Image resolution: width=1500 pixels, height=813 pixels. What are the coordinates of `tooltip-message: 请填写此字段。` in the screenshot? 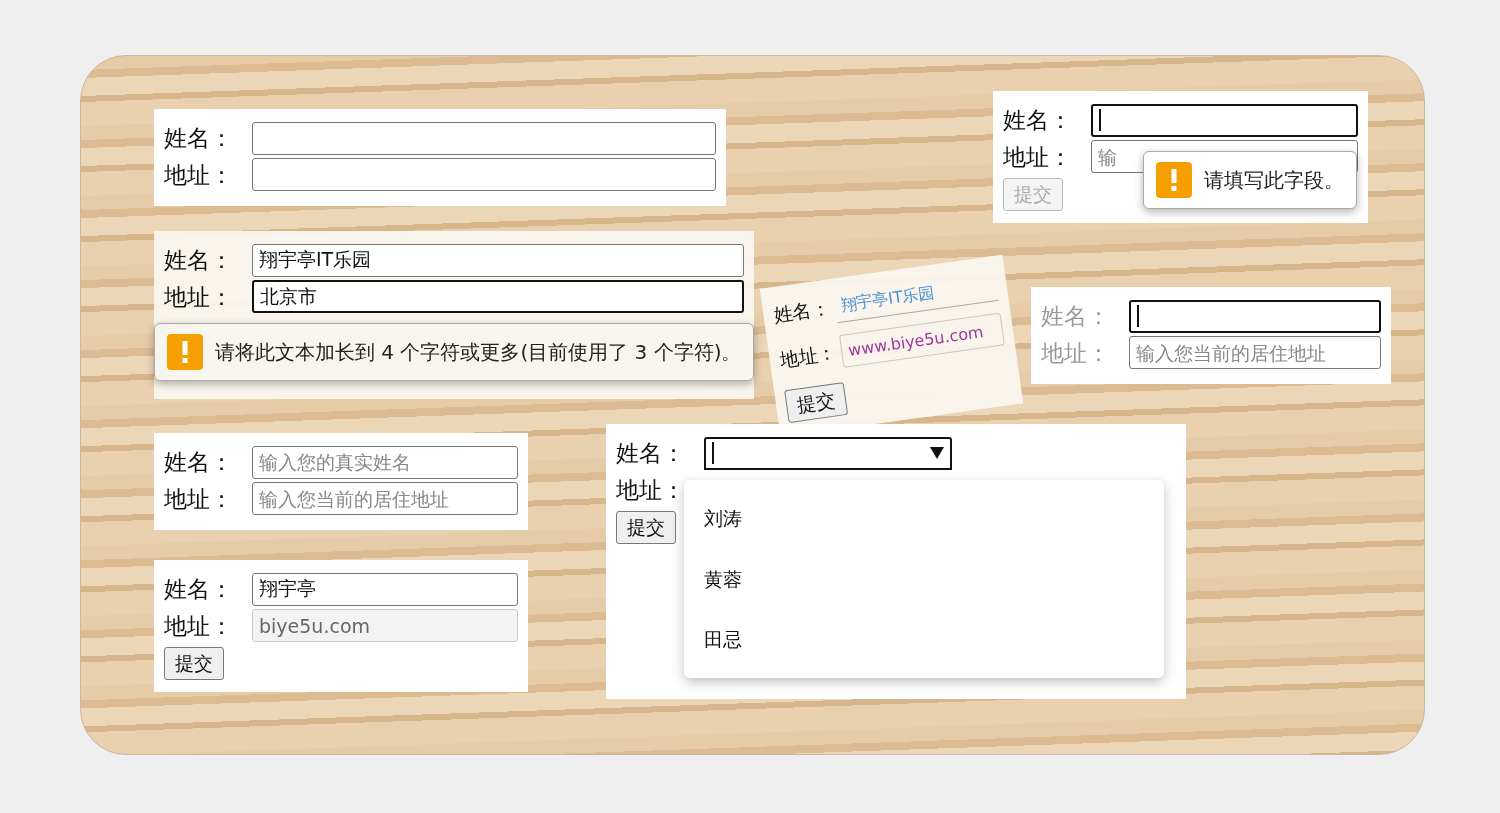 It's located at (1274, 180).